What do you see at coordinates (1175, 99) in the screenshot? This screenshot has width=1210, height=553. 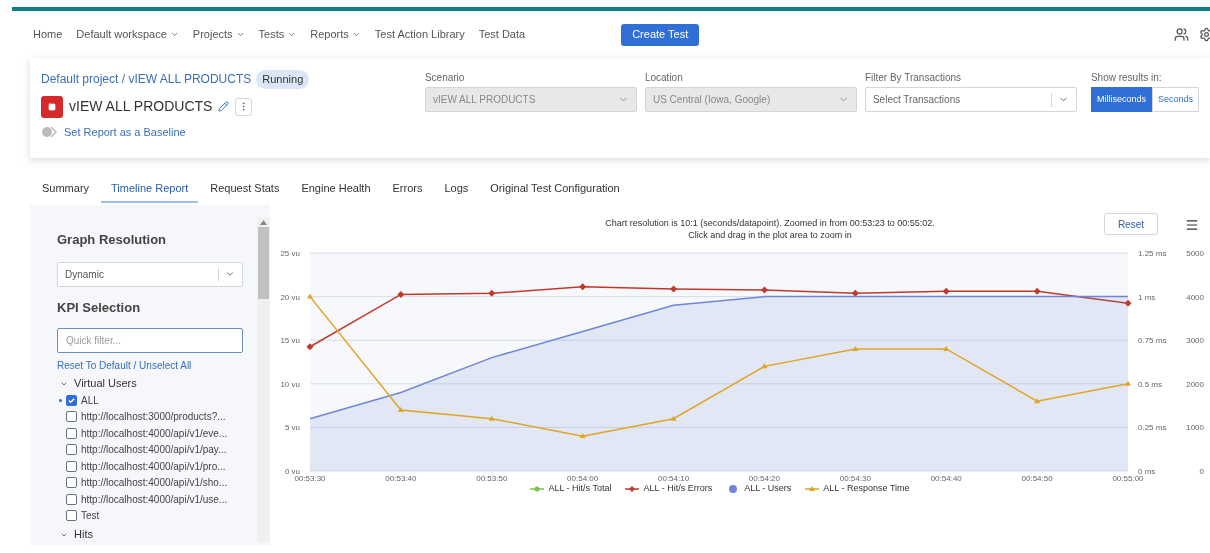 I see `unit-toggle: Seconds` at bounding box center [1175, 99].